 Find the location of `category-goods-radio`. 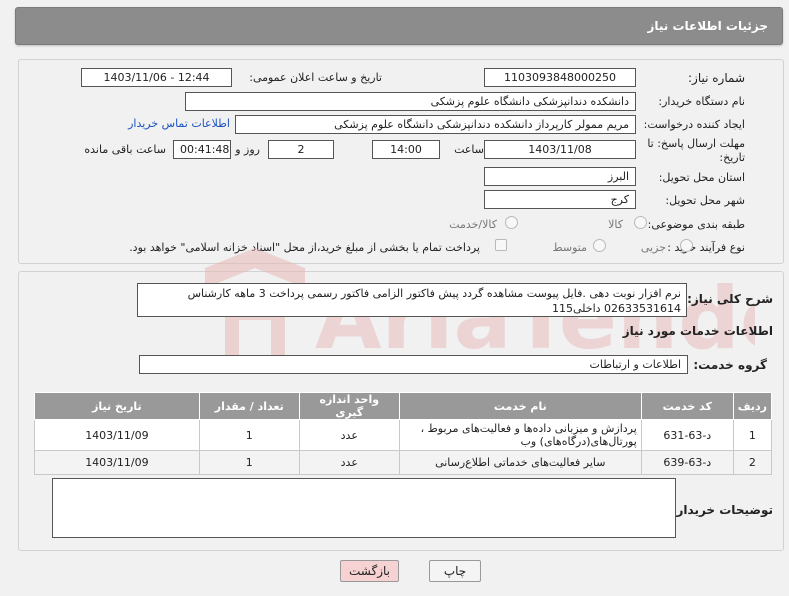

category-goods-radio is located at coordinates (640, 222).